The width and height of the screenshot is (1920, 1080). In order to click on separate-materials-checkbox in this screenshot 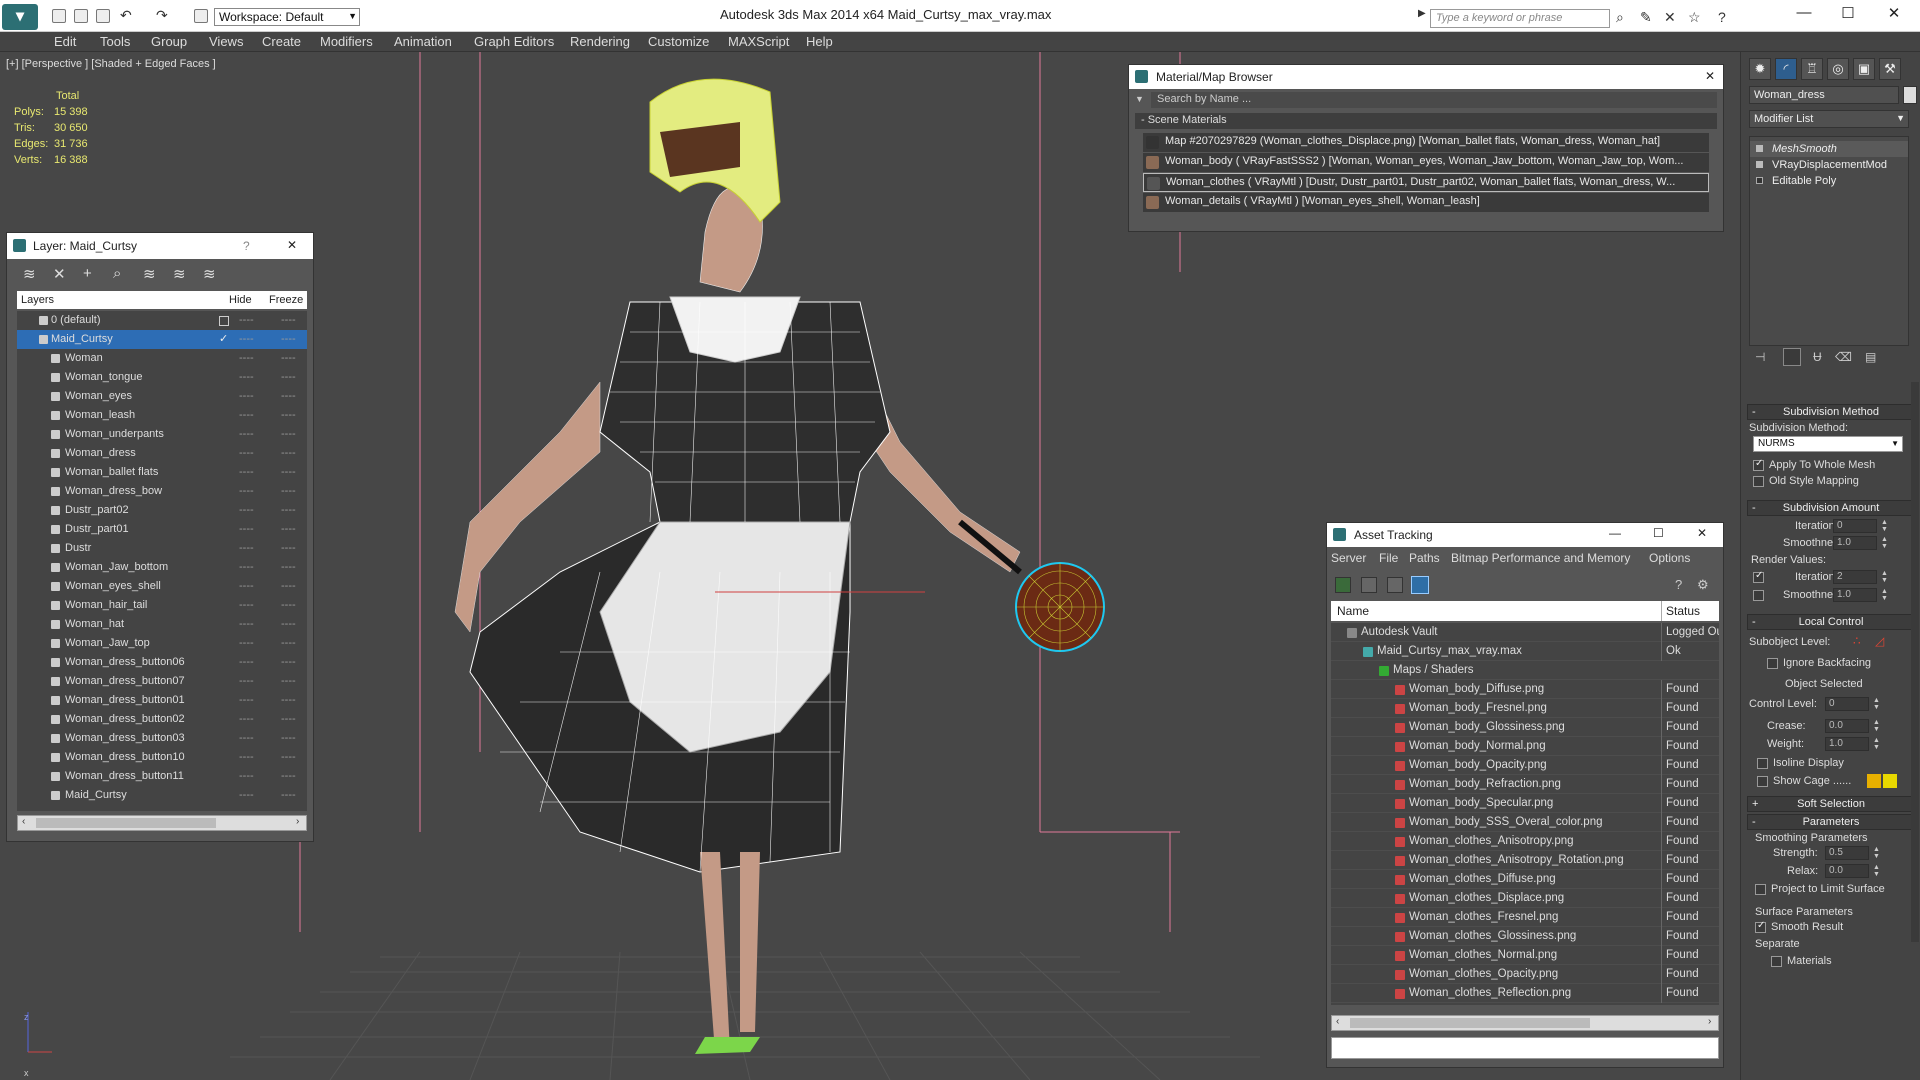, I will do `click(1776, 961)`.